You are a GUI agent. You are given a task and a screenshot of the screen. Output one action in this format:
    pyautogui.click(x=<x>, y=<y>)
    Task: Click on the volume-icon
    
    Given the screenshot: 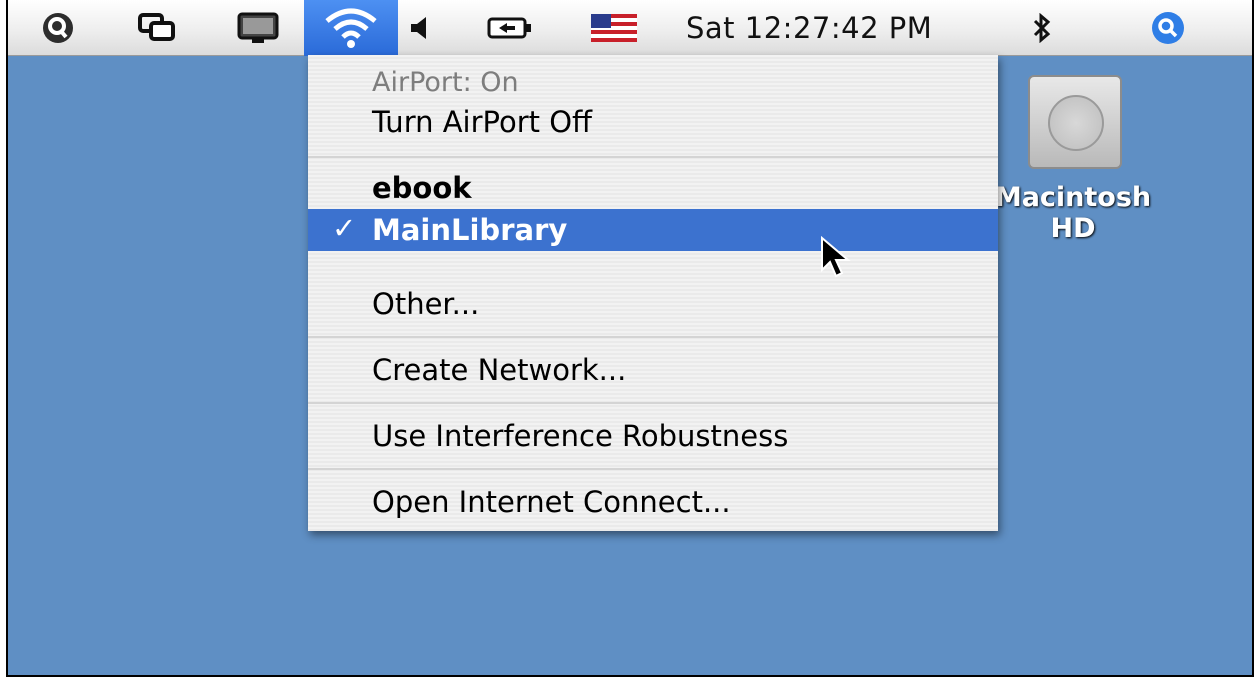 What is the action you would take?
    pyautogui.click(x=419, y=28)
    